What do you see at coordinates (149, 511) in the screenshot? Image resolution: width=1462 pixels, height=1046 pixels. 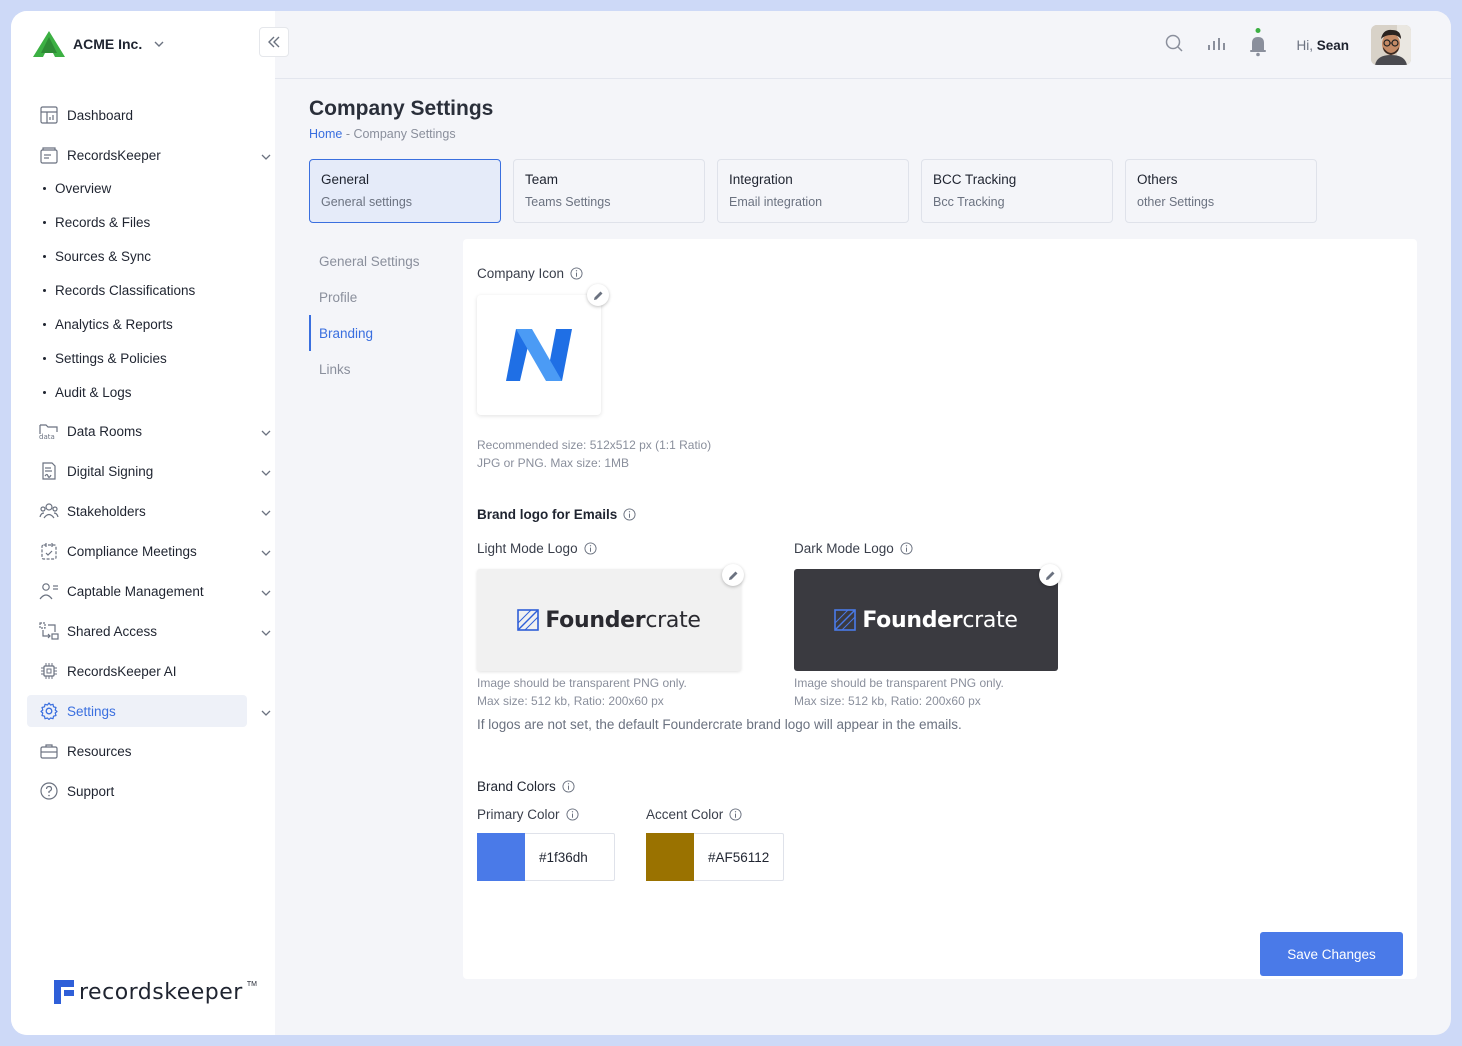 I see `sidebar-item-stakeholders: Stakeholders` at bounding box center [149, 511].